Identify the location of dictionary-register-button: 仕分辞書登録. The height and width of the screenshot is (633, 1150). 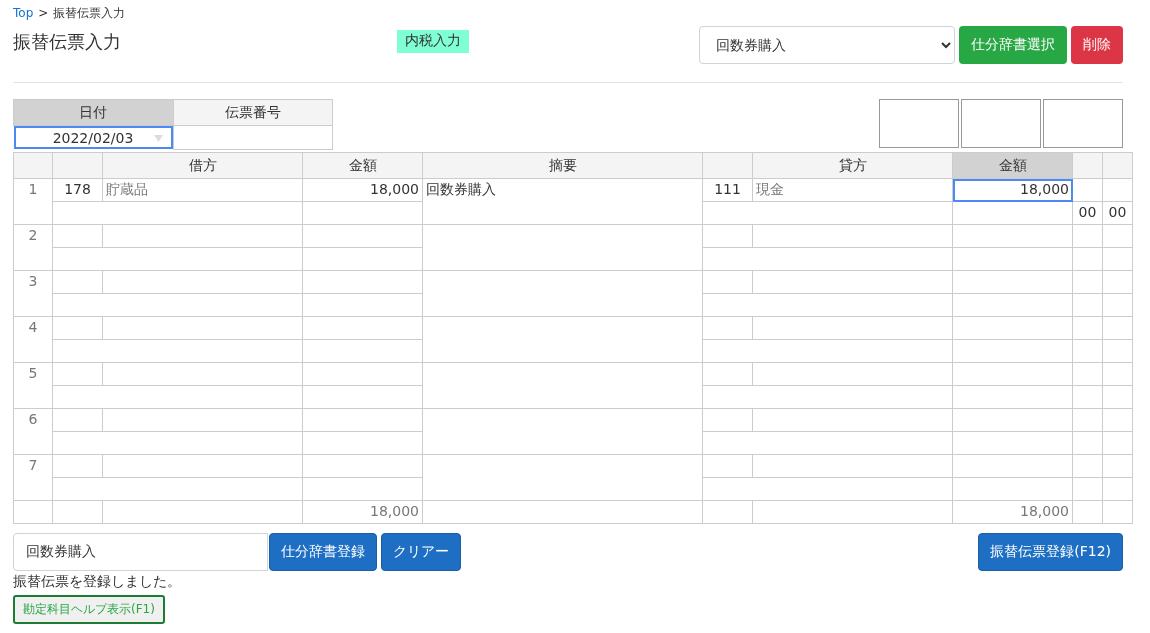
(323, 552).